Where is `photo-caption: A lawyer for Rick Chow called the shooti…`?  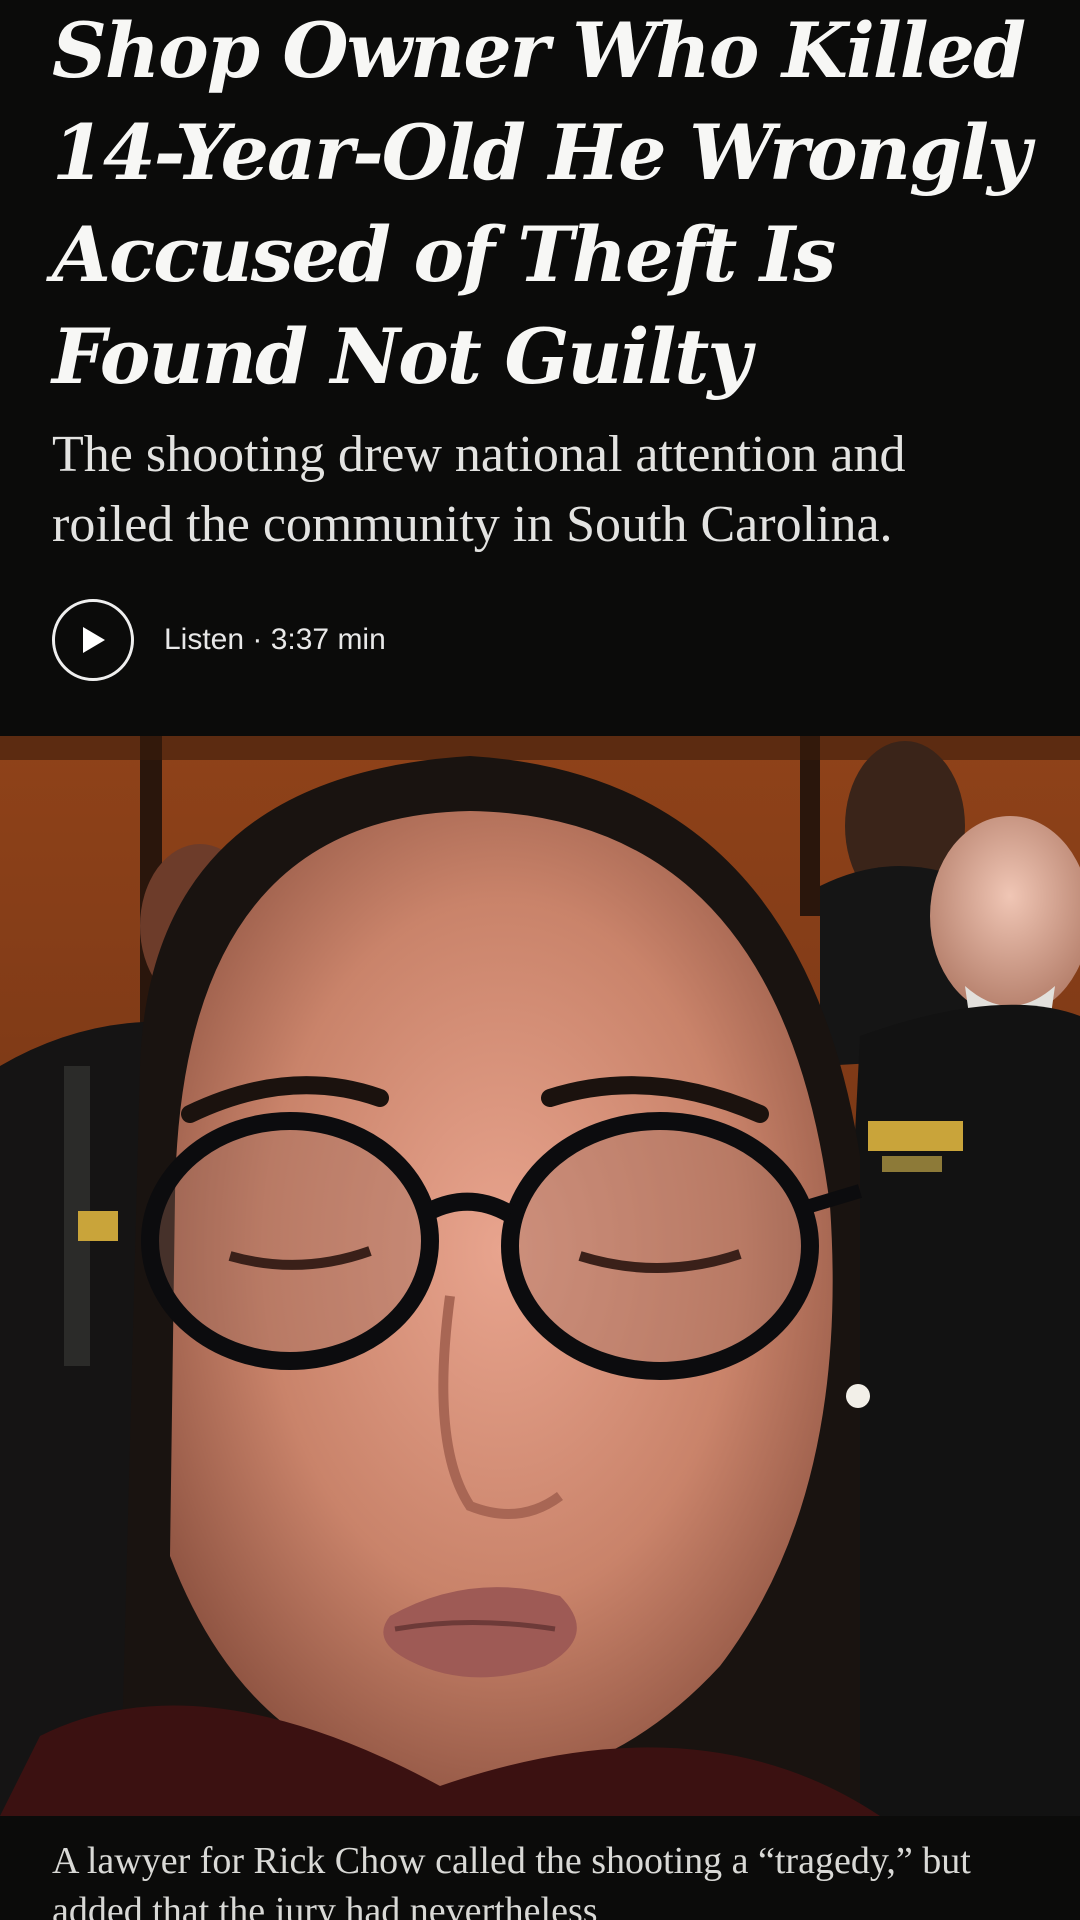 photo-caption: A lawyer for Rick Chow called the shooti… is located at coordinates (511, 1880).